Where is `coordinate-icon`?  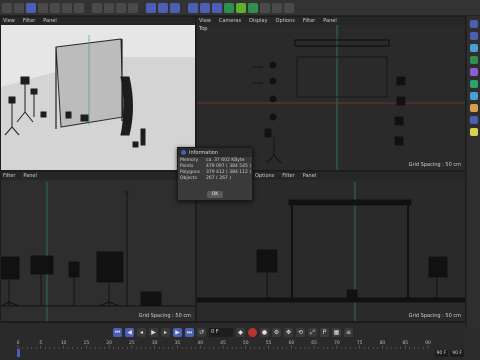
coordinate-icon is located at coordinates (133, 7).